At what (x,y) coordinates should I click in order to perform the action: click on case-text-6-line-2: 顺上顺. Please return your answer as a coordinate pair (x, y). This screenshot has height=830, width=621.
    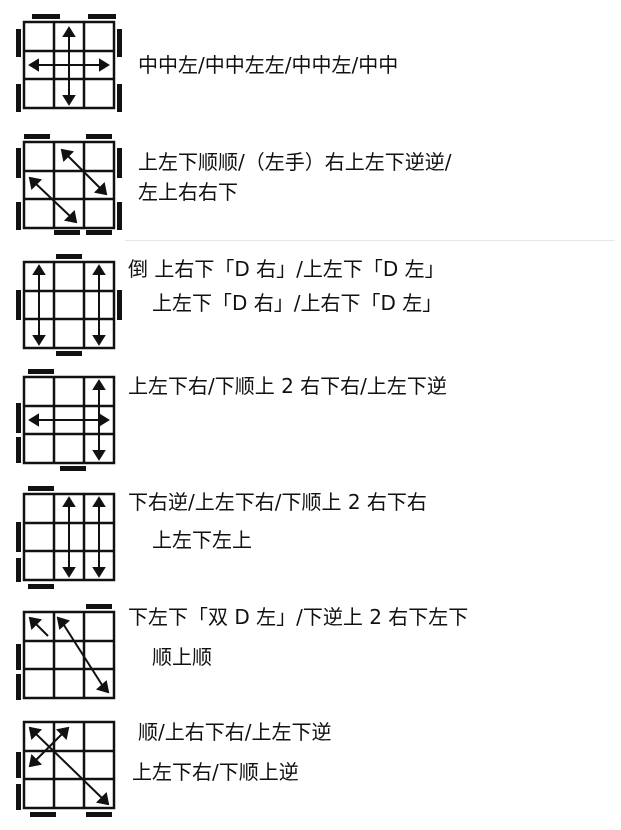
    Looking at the image, I should click on (182, 657).